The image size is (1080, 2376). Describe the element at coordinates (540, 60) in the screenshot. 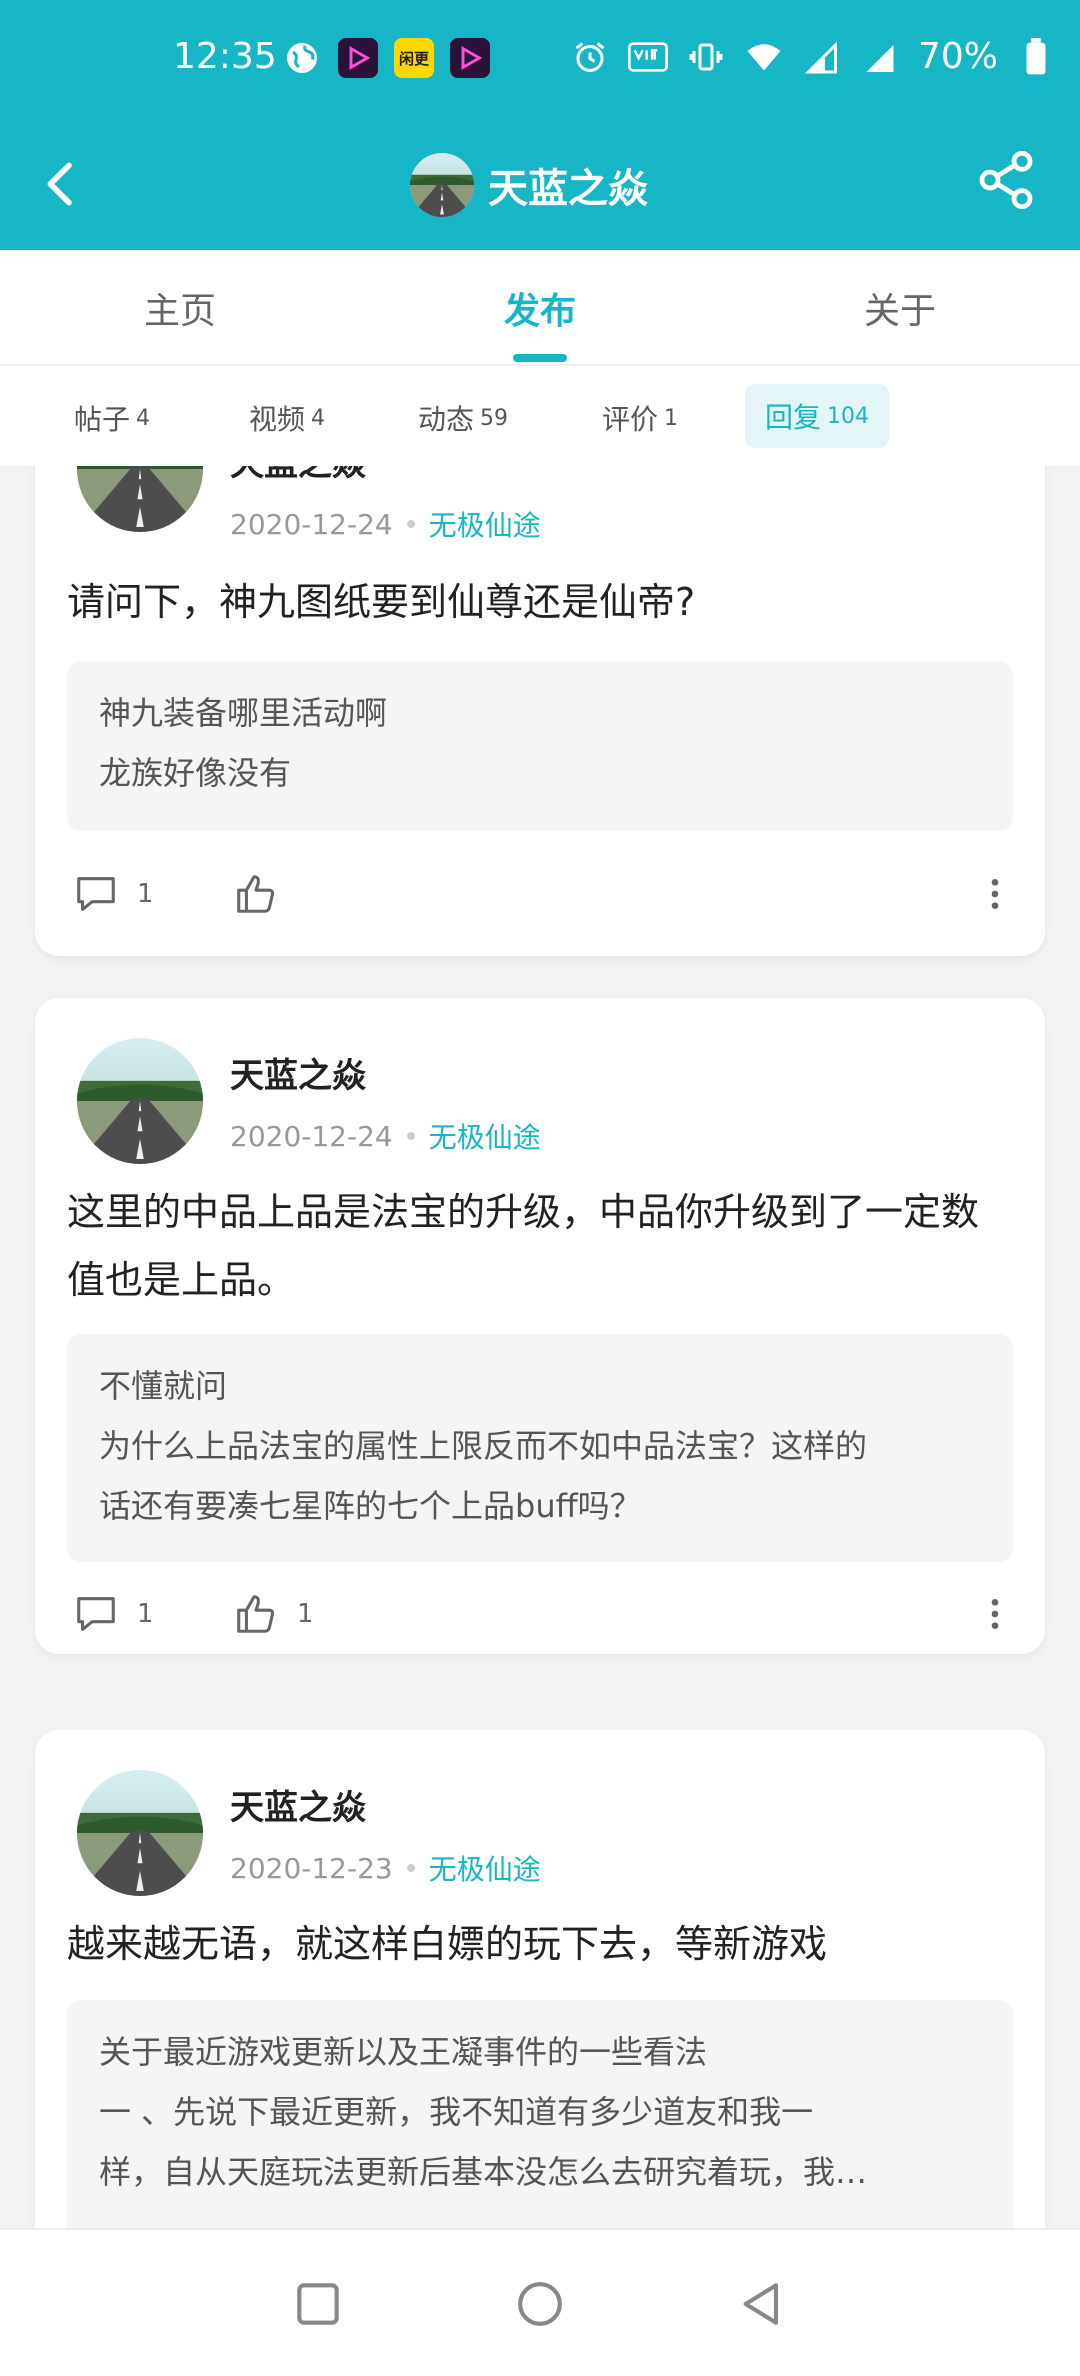

I see `status-bar: 12:35 闲更 70%` at that location.